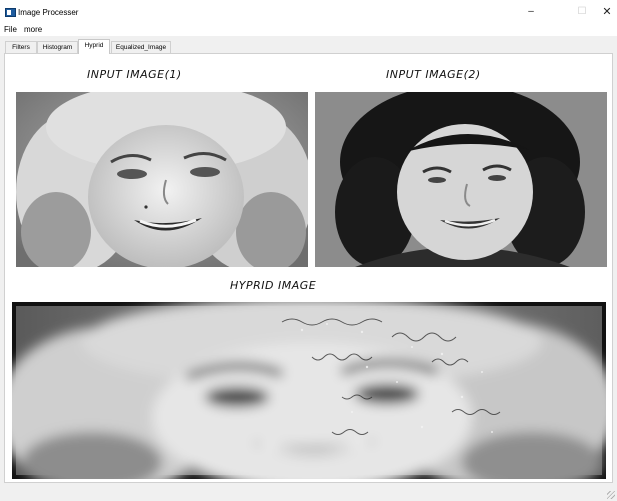 This screenshot has height=501, width=617. I want to click on menu-file: File, so click(10, 29).